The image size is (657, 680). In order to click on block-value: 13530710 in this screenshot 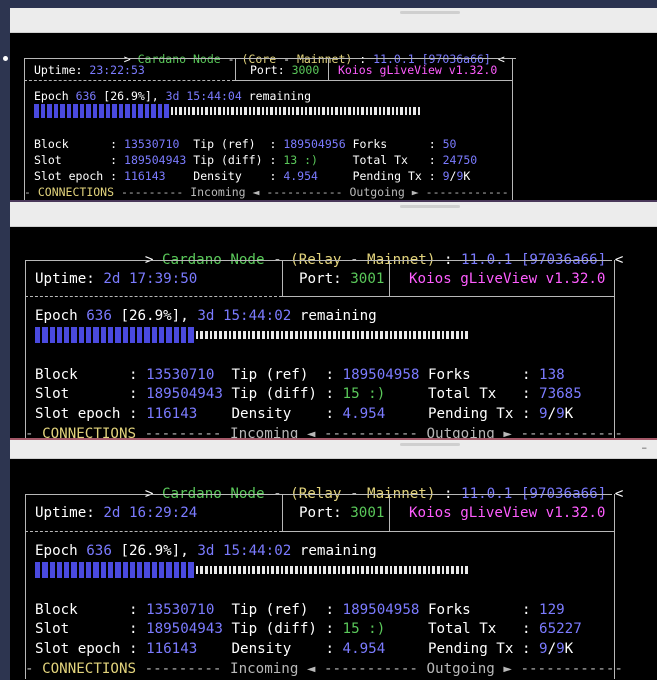, I will do `click(189, 610)`.